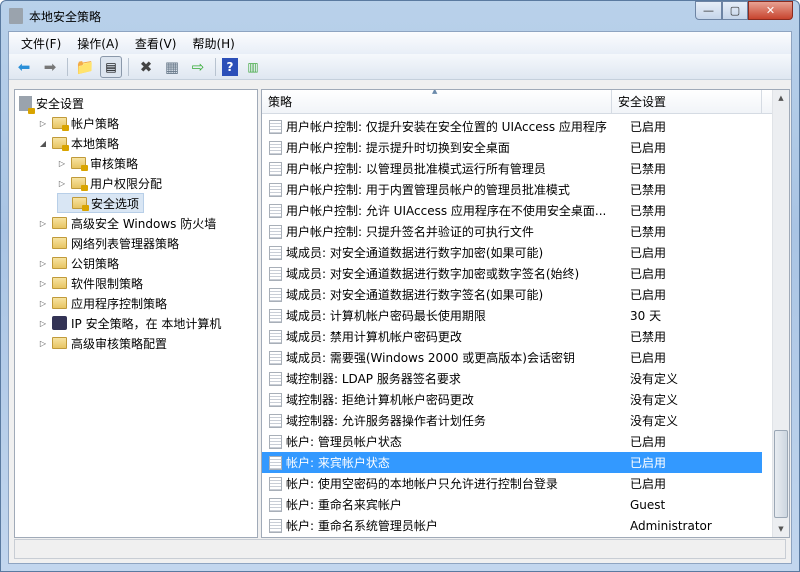 The image size is (800, 572). What do you see at coordinates (344, 442) in the screenshot?
I see `policy-name: 帐户: 管理员帐户状态` at bounding box center [344, 442].